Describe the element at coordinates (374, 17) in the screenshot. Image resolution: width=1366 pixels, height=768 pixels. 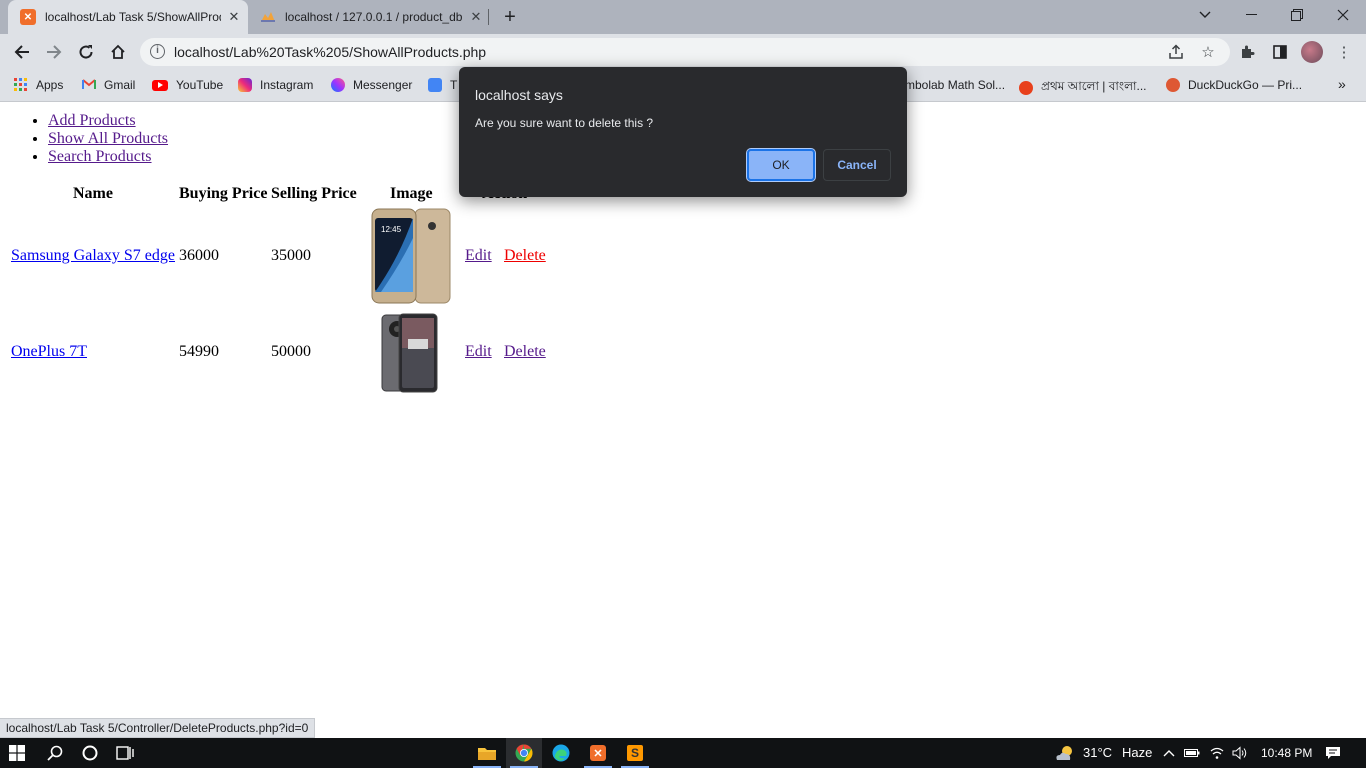
I see `tab-title: localhost / 127.0.0.1 / product_db` at that location.